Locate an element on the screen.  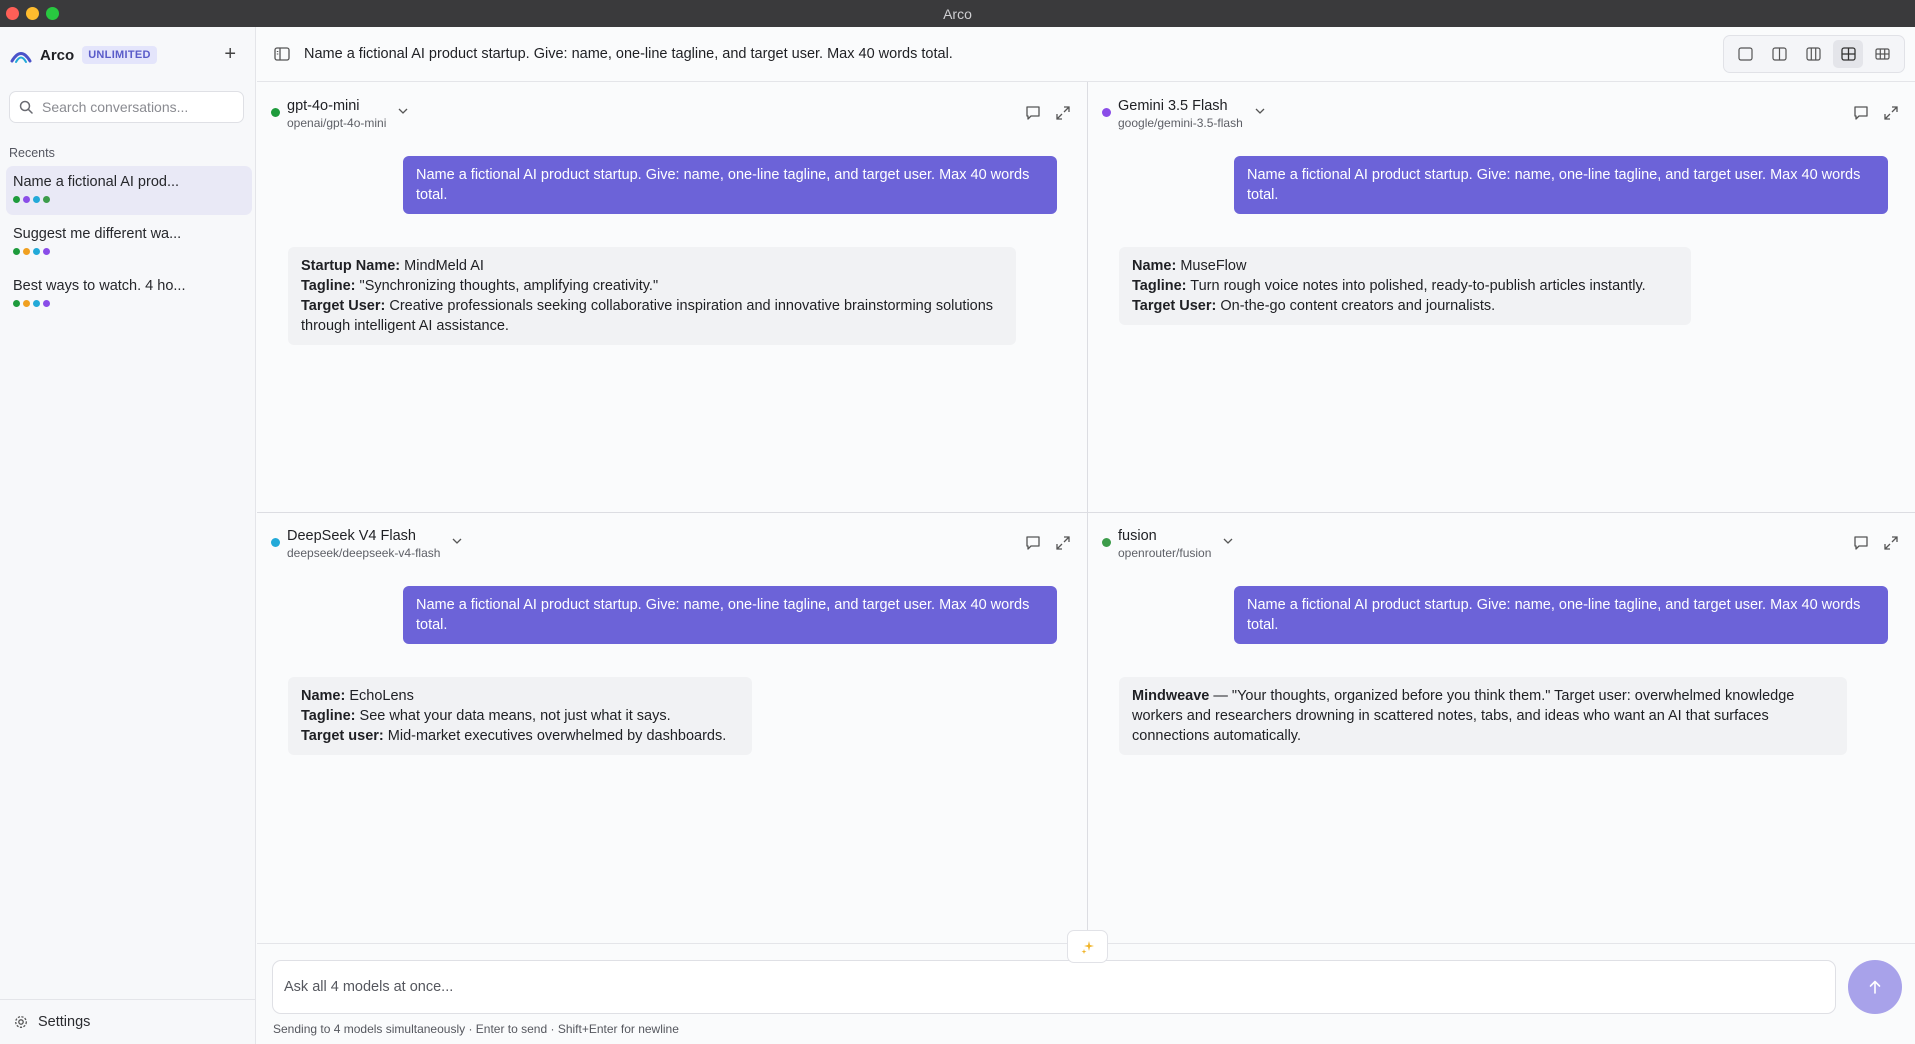
close-window-button is located at coordinates (12, 13).